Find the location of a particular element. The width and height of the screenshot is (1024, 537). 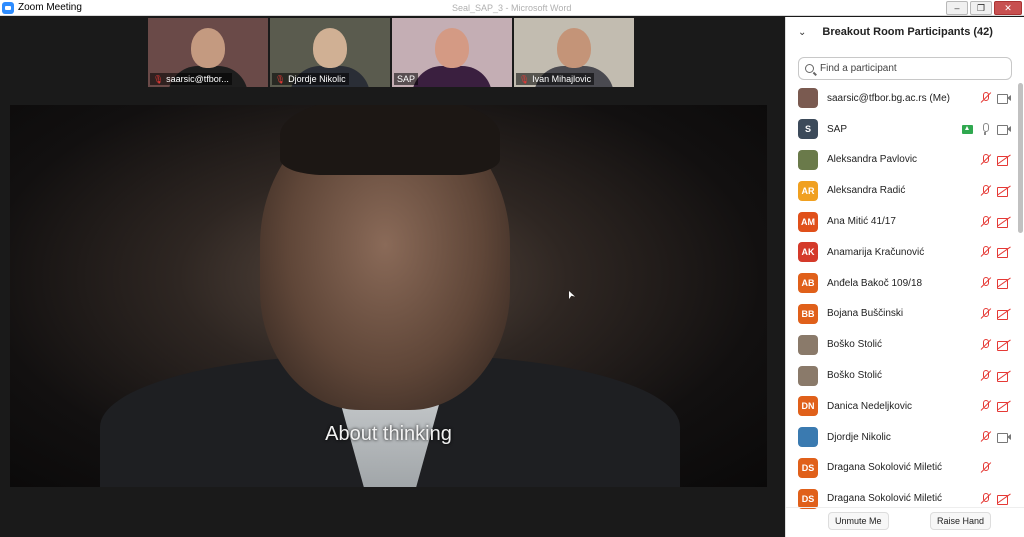

video-thumbnail: 🎙 Ivan Mihajlovic is located at coordinates (574, 52).